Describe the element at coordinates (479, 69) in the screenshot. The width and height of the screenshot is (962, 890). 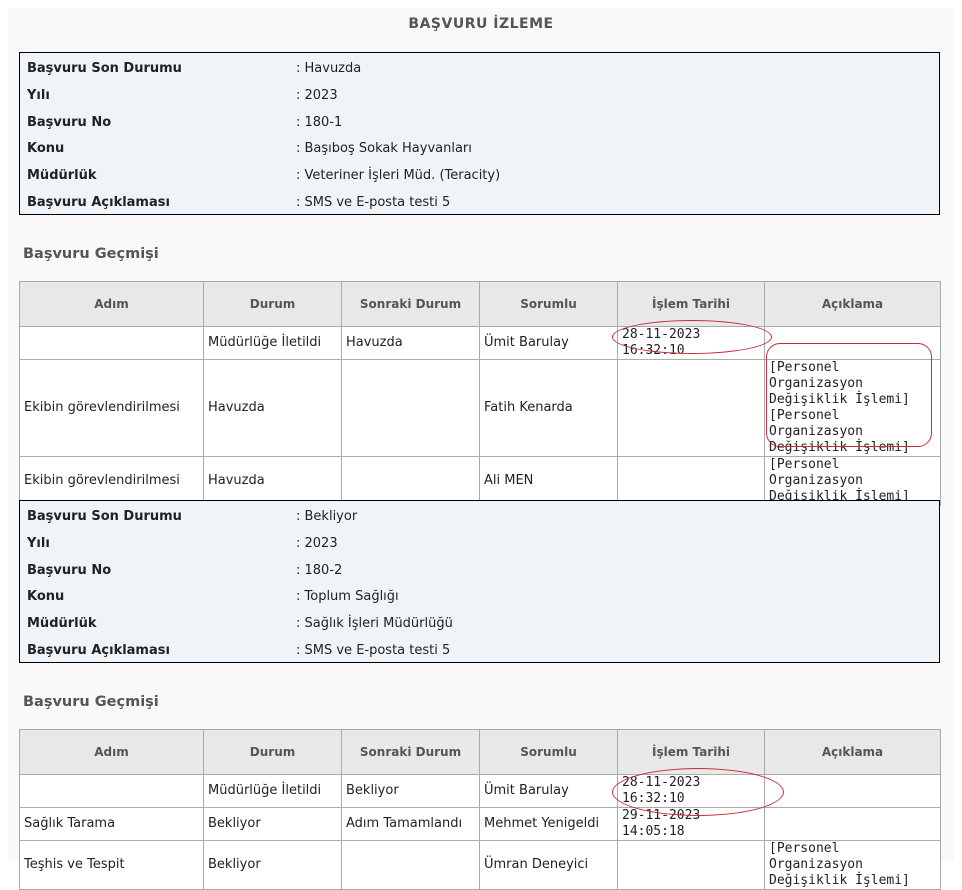
I see `status-row: Başvuru Son Durumu : Havuzda` at that location.